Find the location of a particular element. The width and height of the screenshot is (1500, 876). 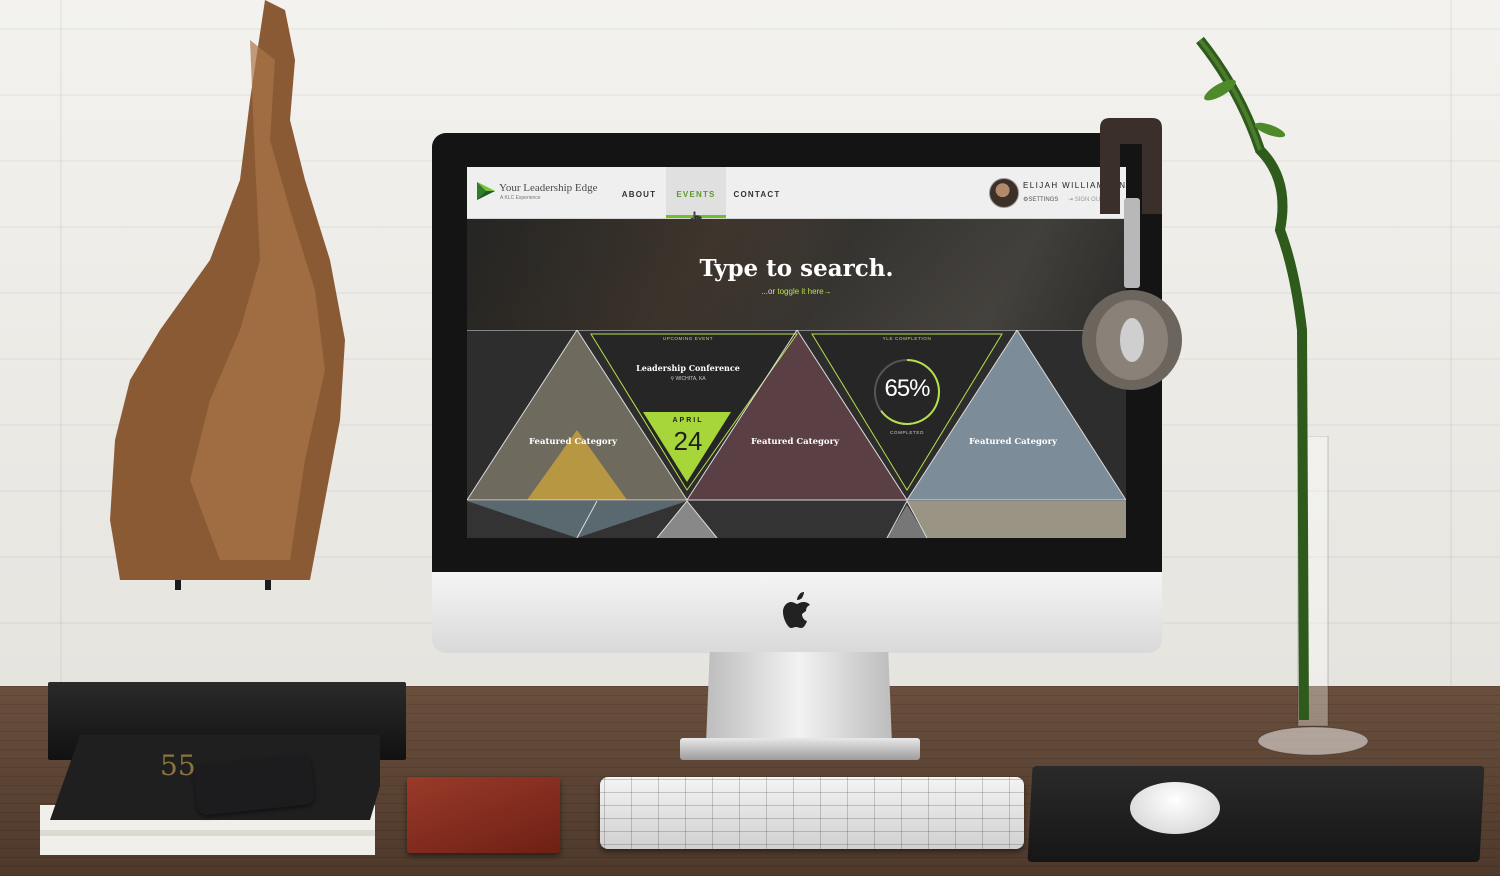

search-toggle-link: toggle it here is located at coordinates (800, 291).